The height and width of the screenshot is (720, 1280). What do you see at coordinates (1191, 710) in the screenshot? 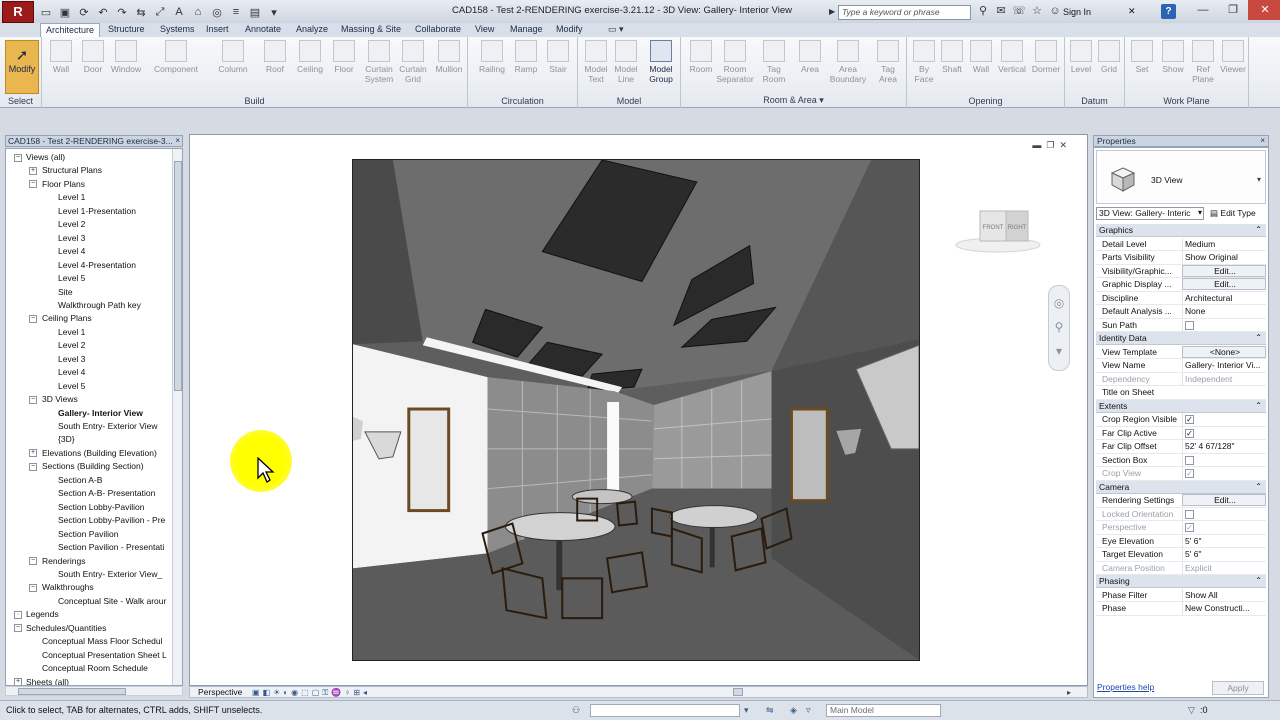
I see `filter-funnel-icon: ▽` at bounding box center [1191, 710].